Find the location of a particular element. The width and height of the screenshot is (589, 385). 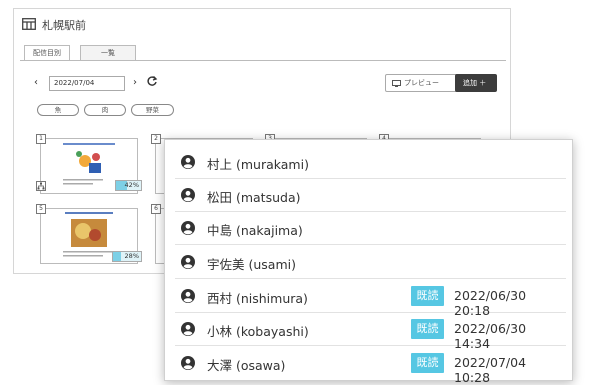

user-row: 大澤 (osawa) 既読 2022/07/04 10:28 is located at coordinates (370, 366).